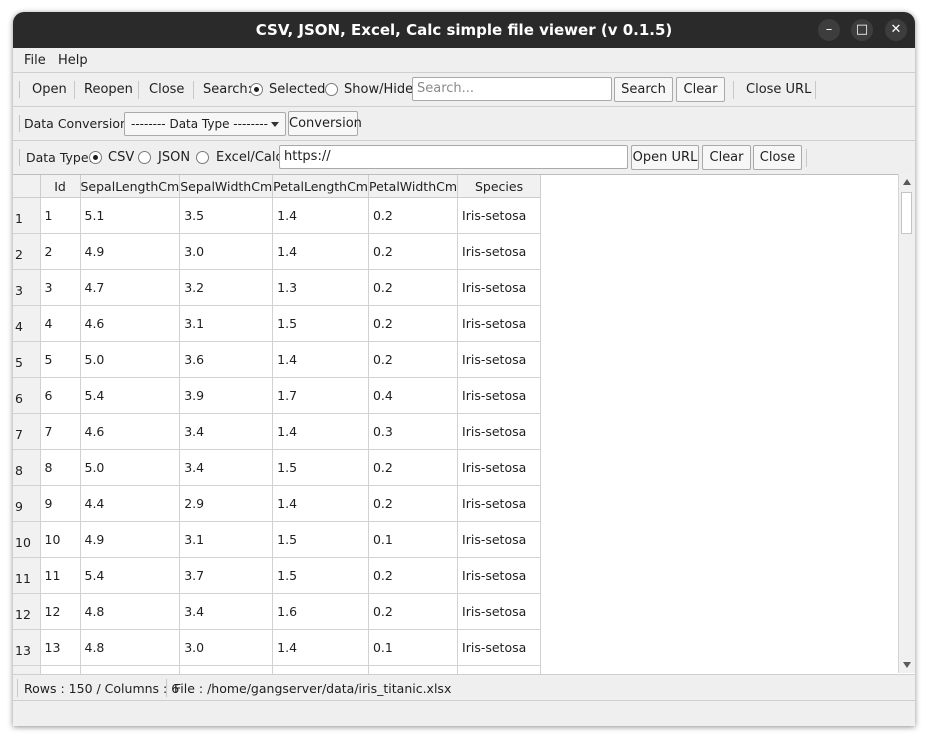 This screenshot has width=928, height=741. Describe the element at coordinates (27, 215) in the screenshot. I see `row-header: 1` at that location.